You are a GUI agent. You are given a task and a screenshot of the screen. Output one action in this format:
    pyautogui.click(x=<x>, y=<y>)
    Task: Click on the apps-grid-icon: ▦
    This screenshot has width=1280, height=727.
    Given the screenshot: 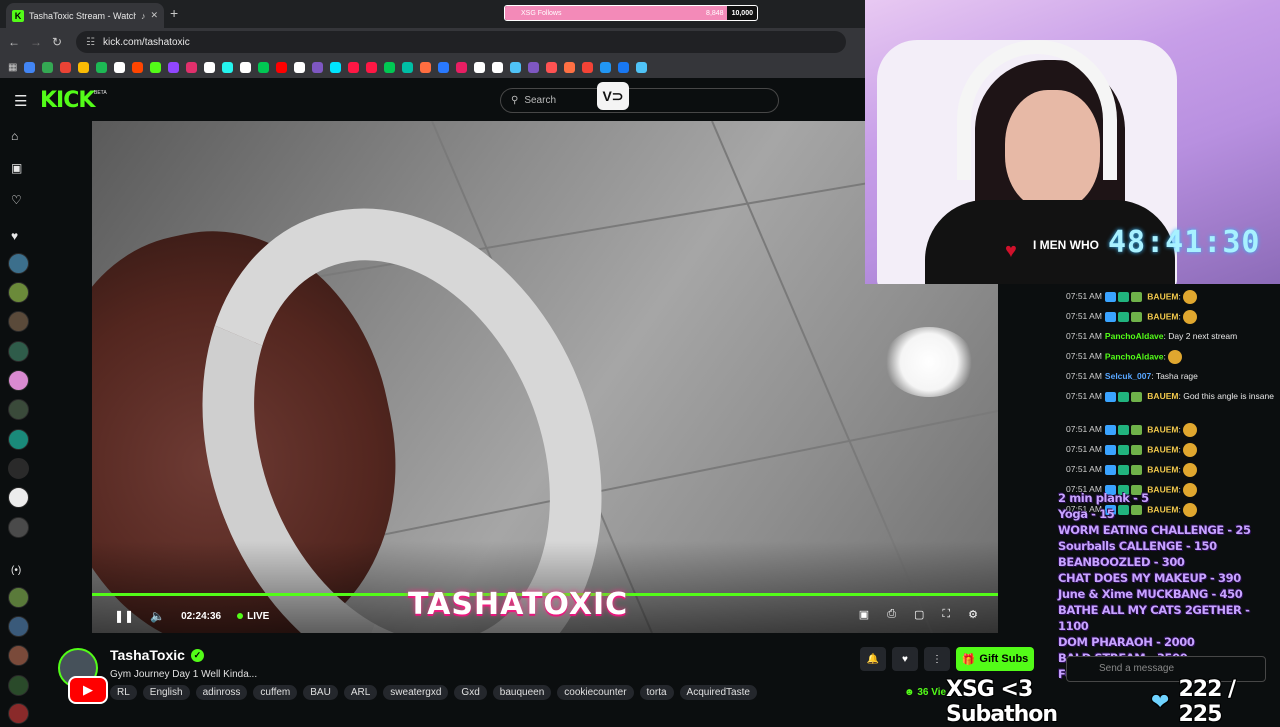 What is the action you would take?
    pyautogui.click(x=12, y=67)
    